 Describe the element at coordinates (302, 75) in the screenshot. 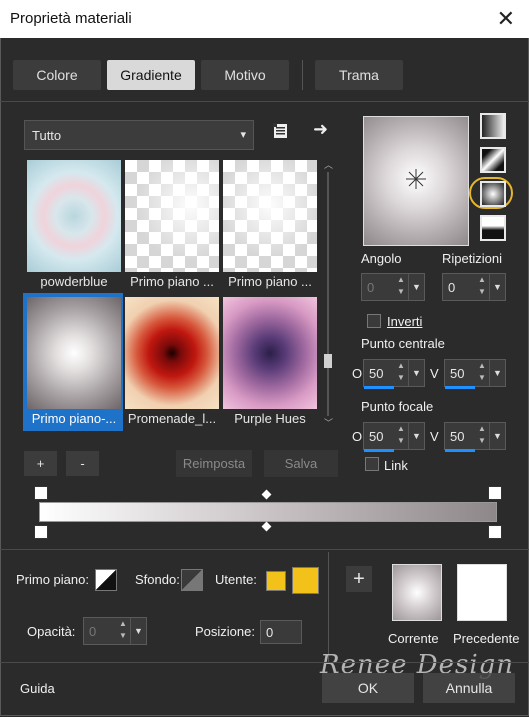

I see `tab-separator` at that location.